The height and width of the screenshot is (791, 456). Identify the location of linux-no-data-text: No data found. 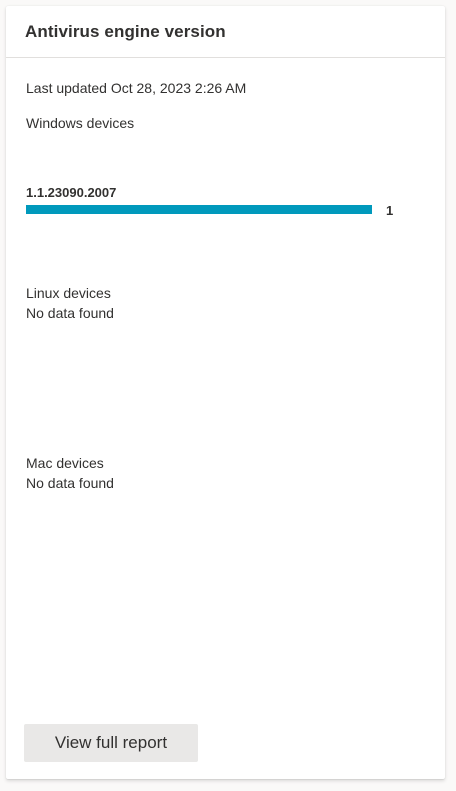
(70, 313).